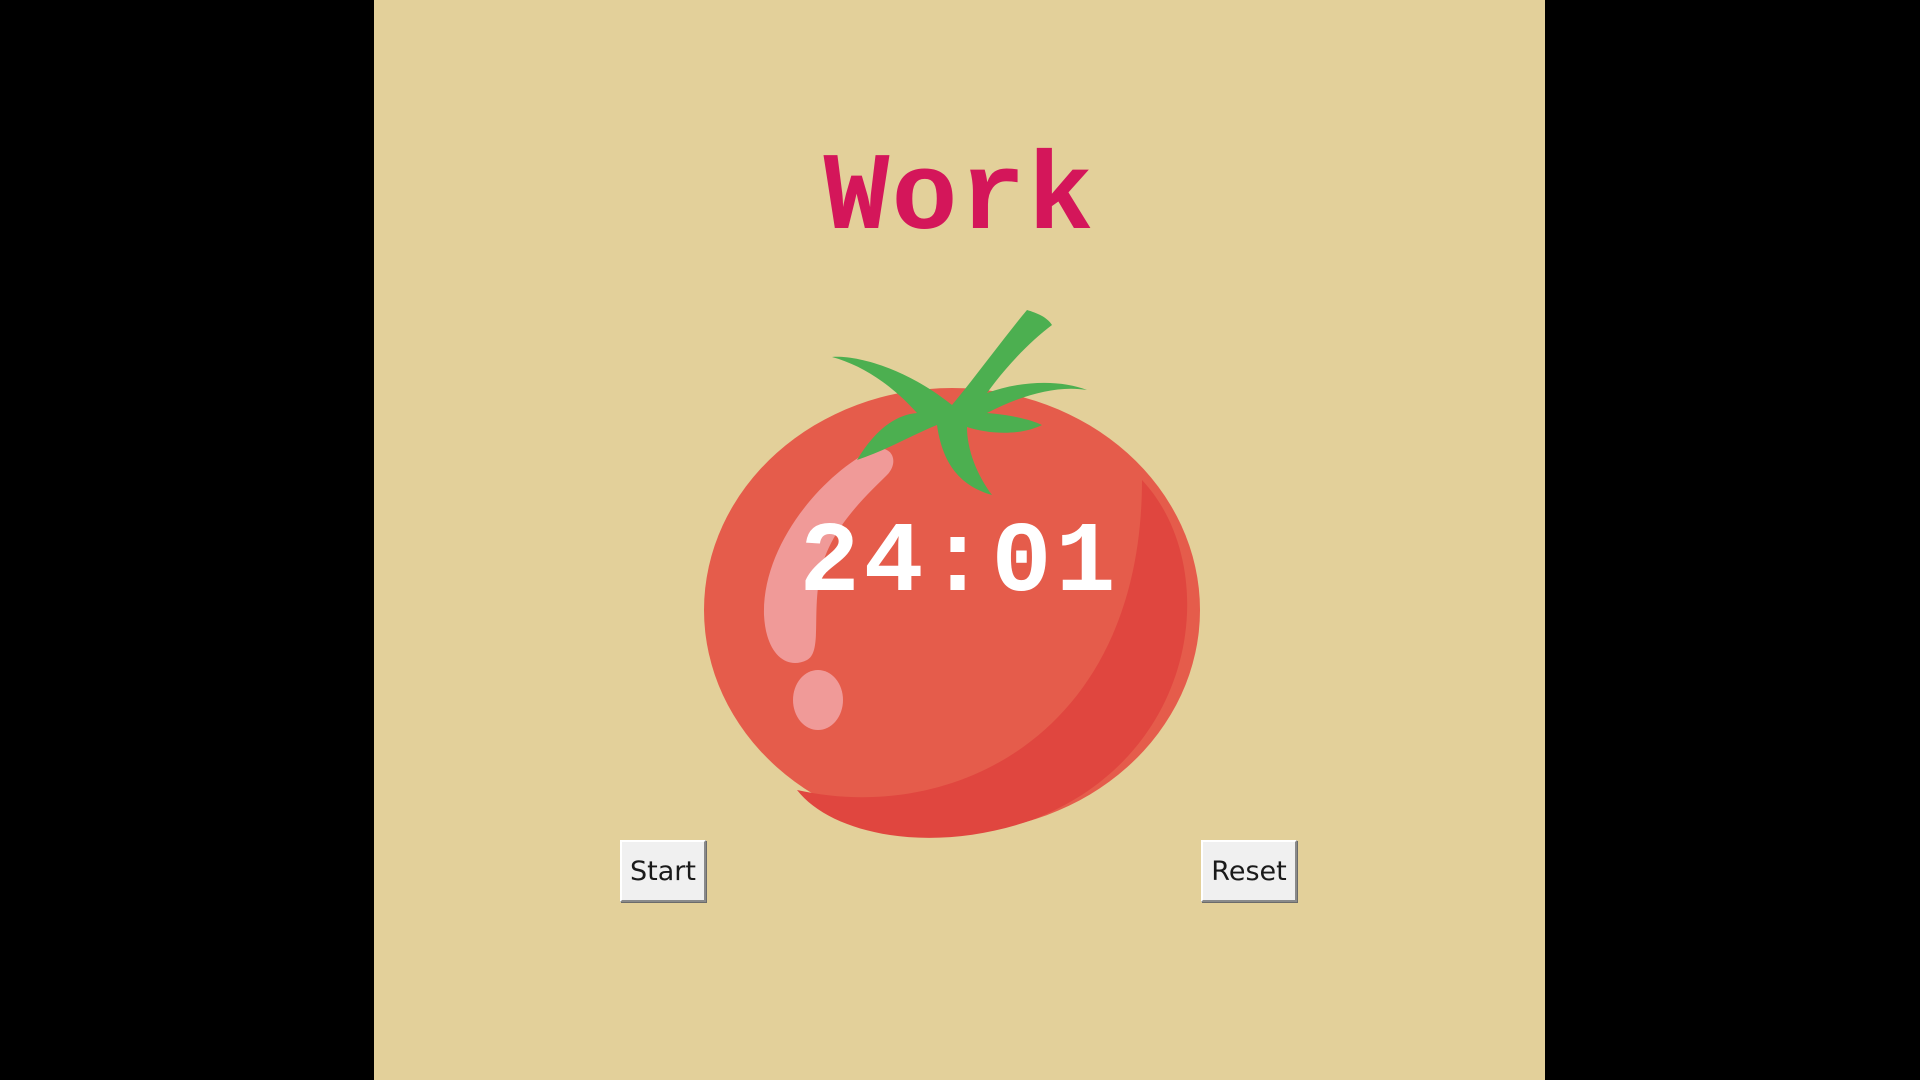 The image size is (1920, 1080). I want to click on reset-button: Reset, so click(1249, 871).